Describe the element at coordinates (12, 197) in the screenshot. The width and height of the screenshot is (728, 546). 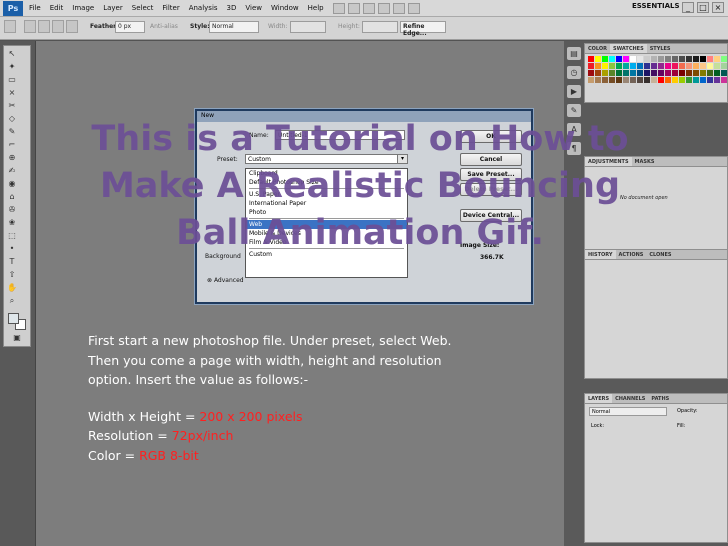
I see `gradient-tool-icon: ⌂` at that location.